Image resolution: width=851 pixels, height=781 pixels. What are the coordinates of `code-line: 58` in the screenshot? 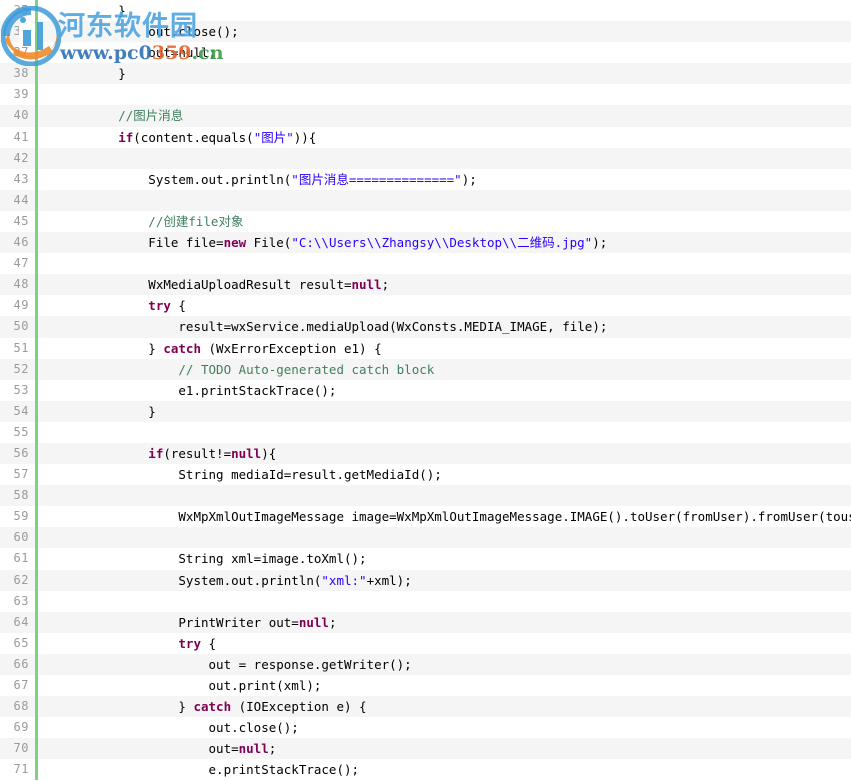 It's located at (425, 496).